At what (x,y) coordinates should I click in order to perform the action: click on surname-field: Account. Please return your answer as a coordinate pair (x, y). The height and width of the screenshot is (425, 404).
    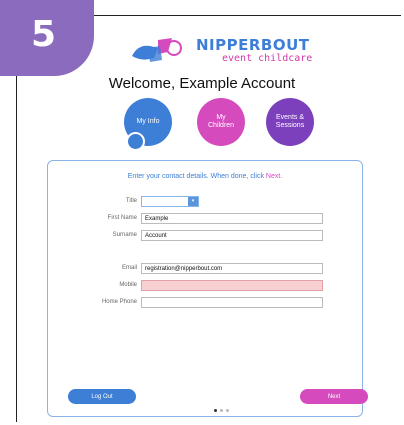
    Looking at the image, I should click on (232, 235).